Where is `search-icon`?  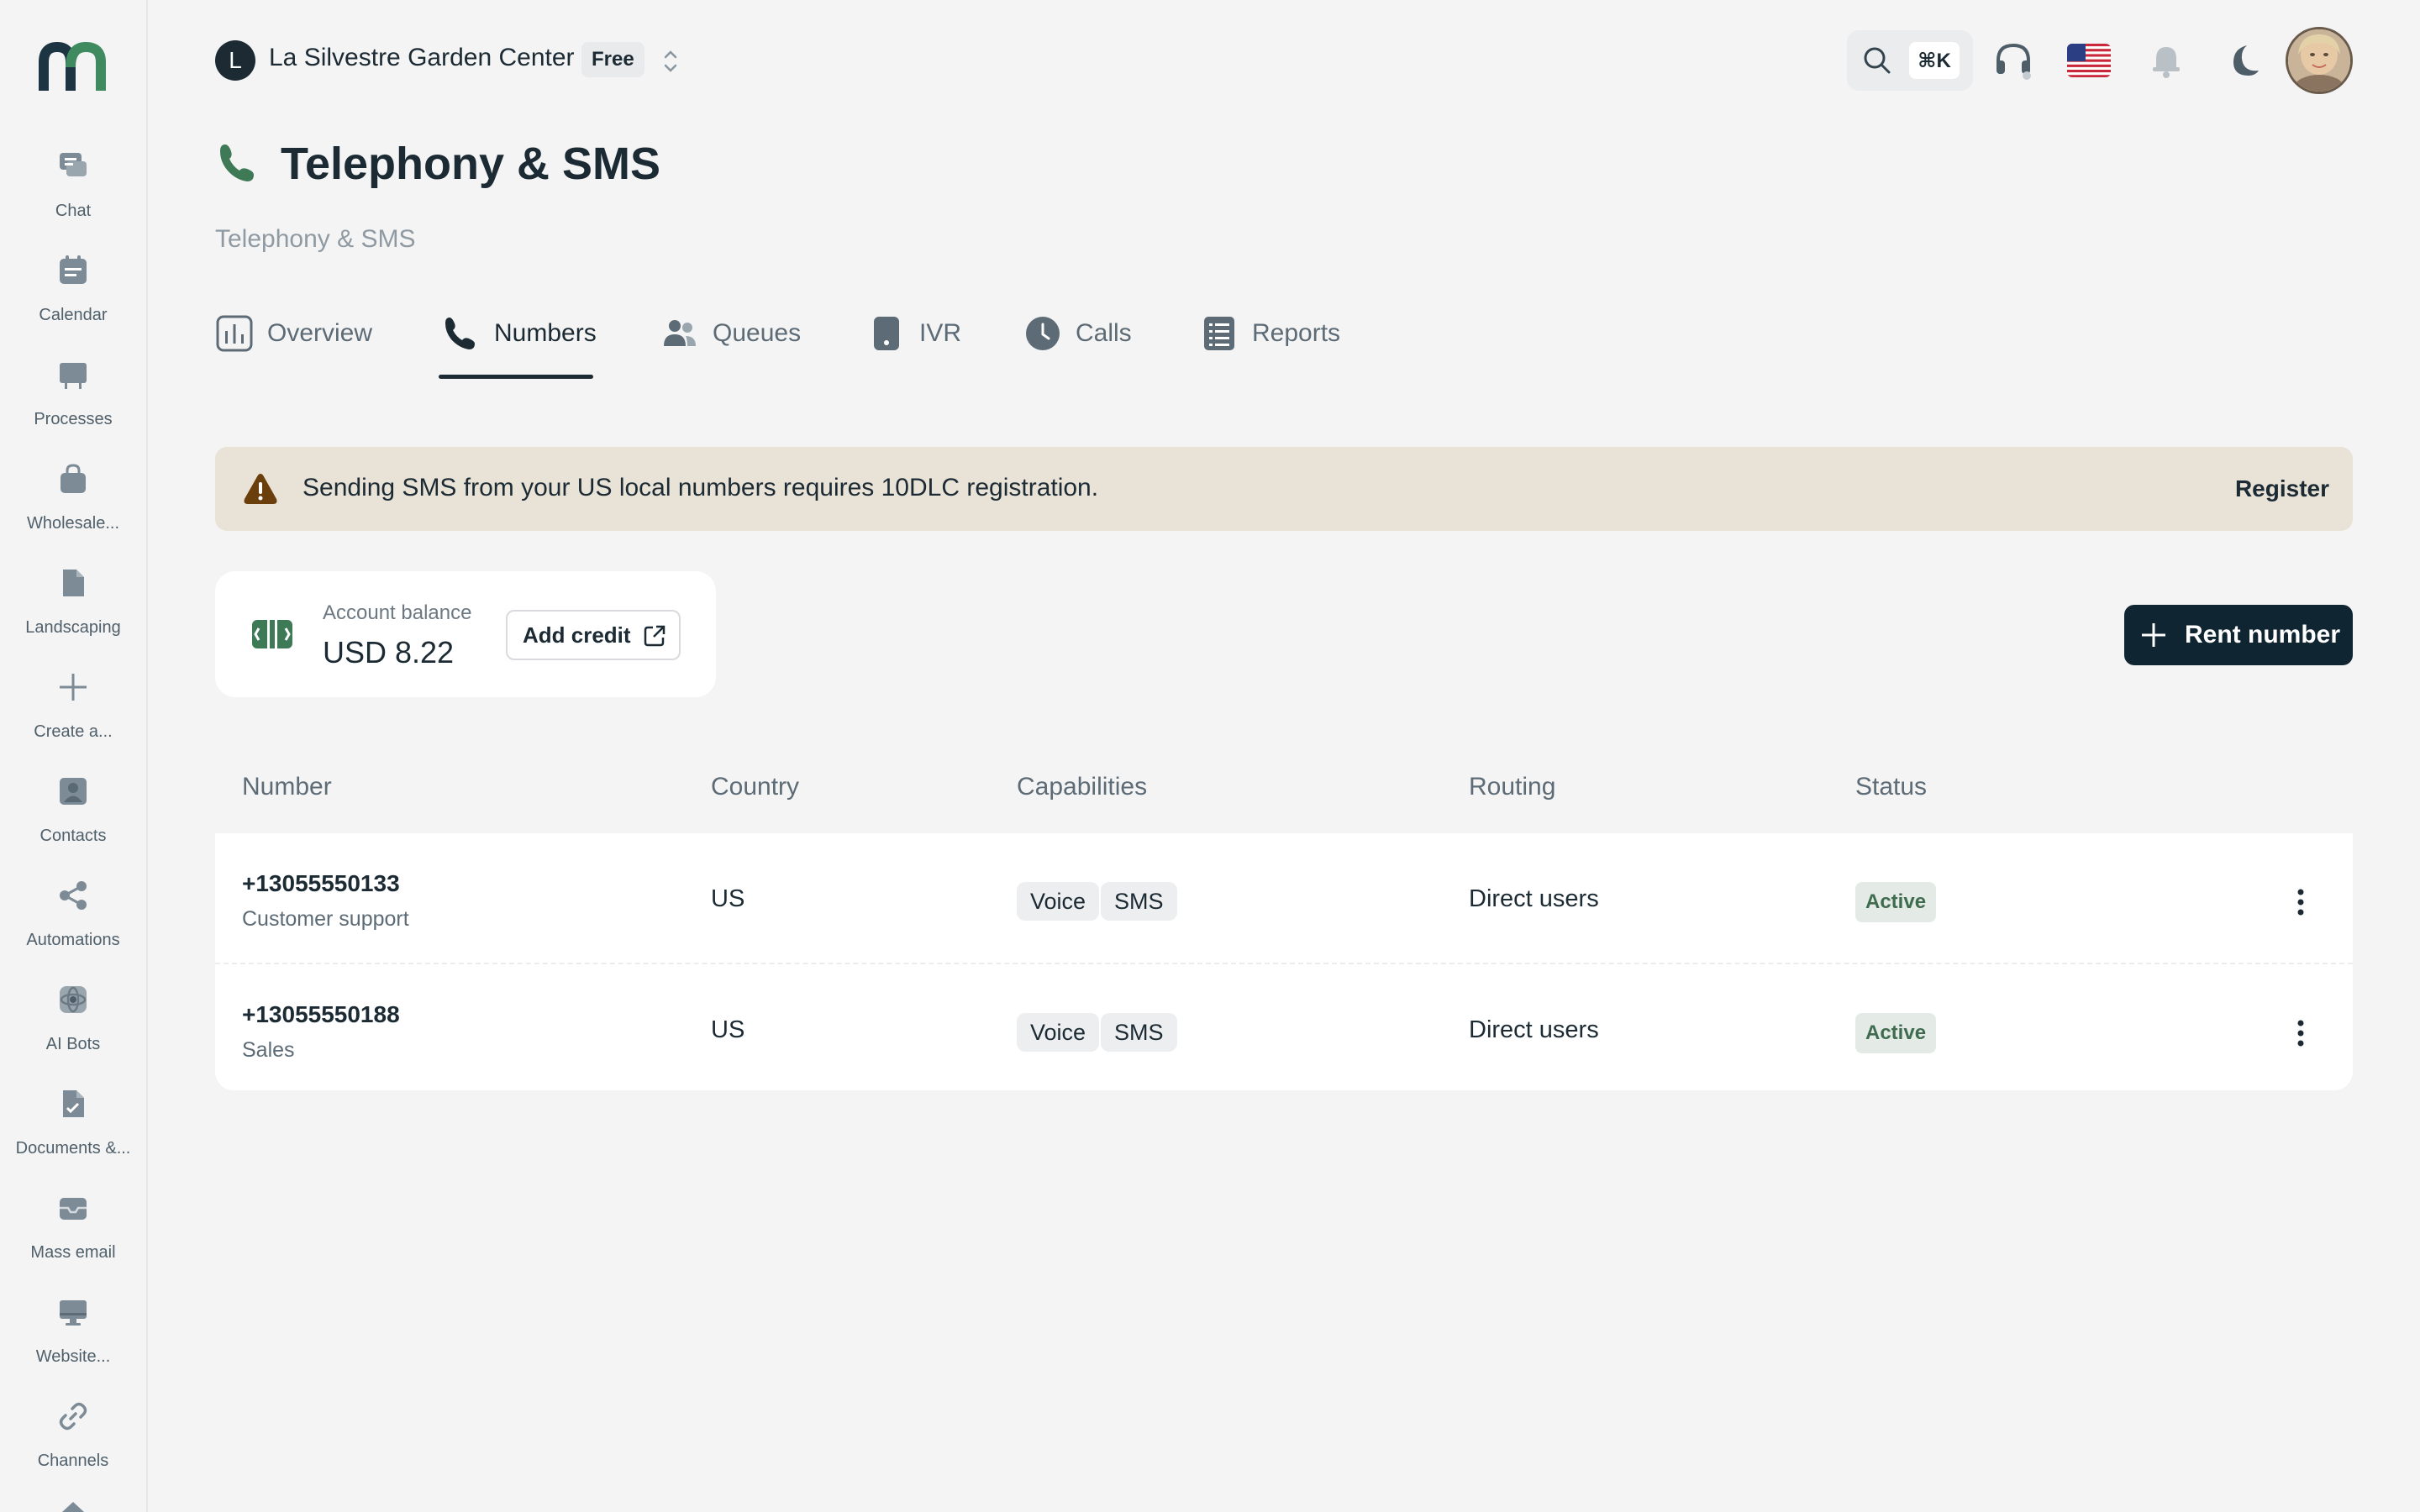
search-icon is located at coordinates (1877, 60).